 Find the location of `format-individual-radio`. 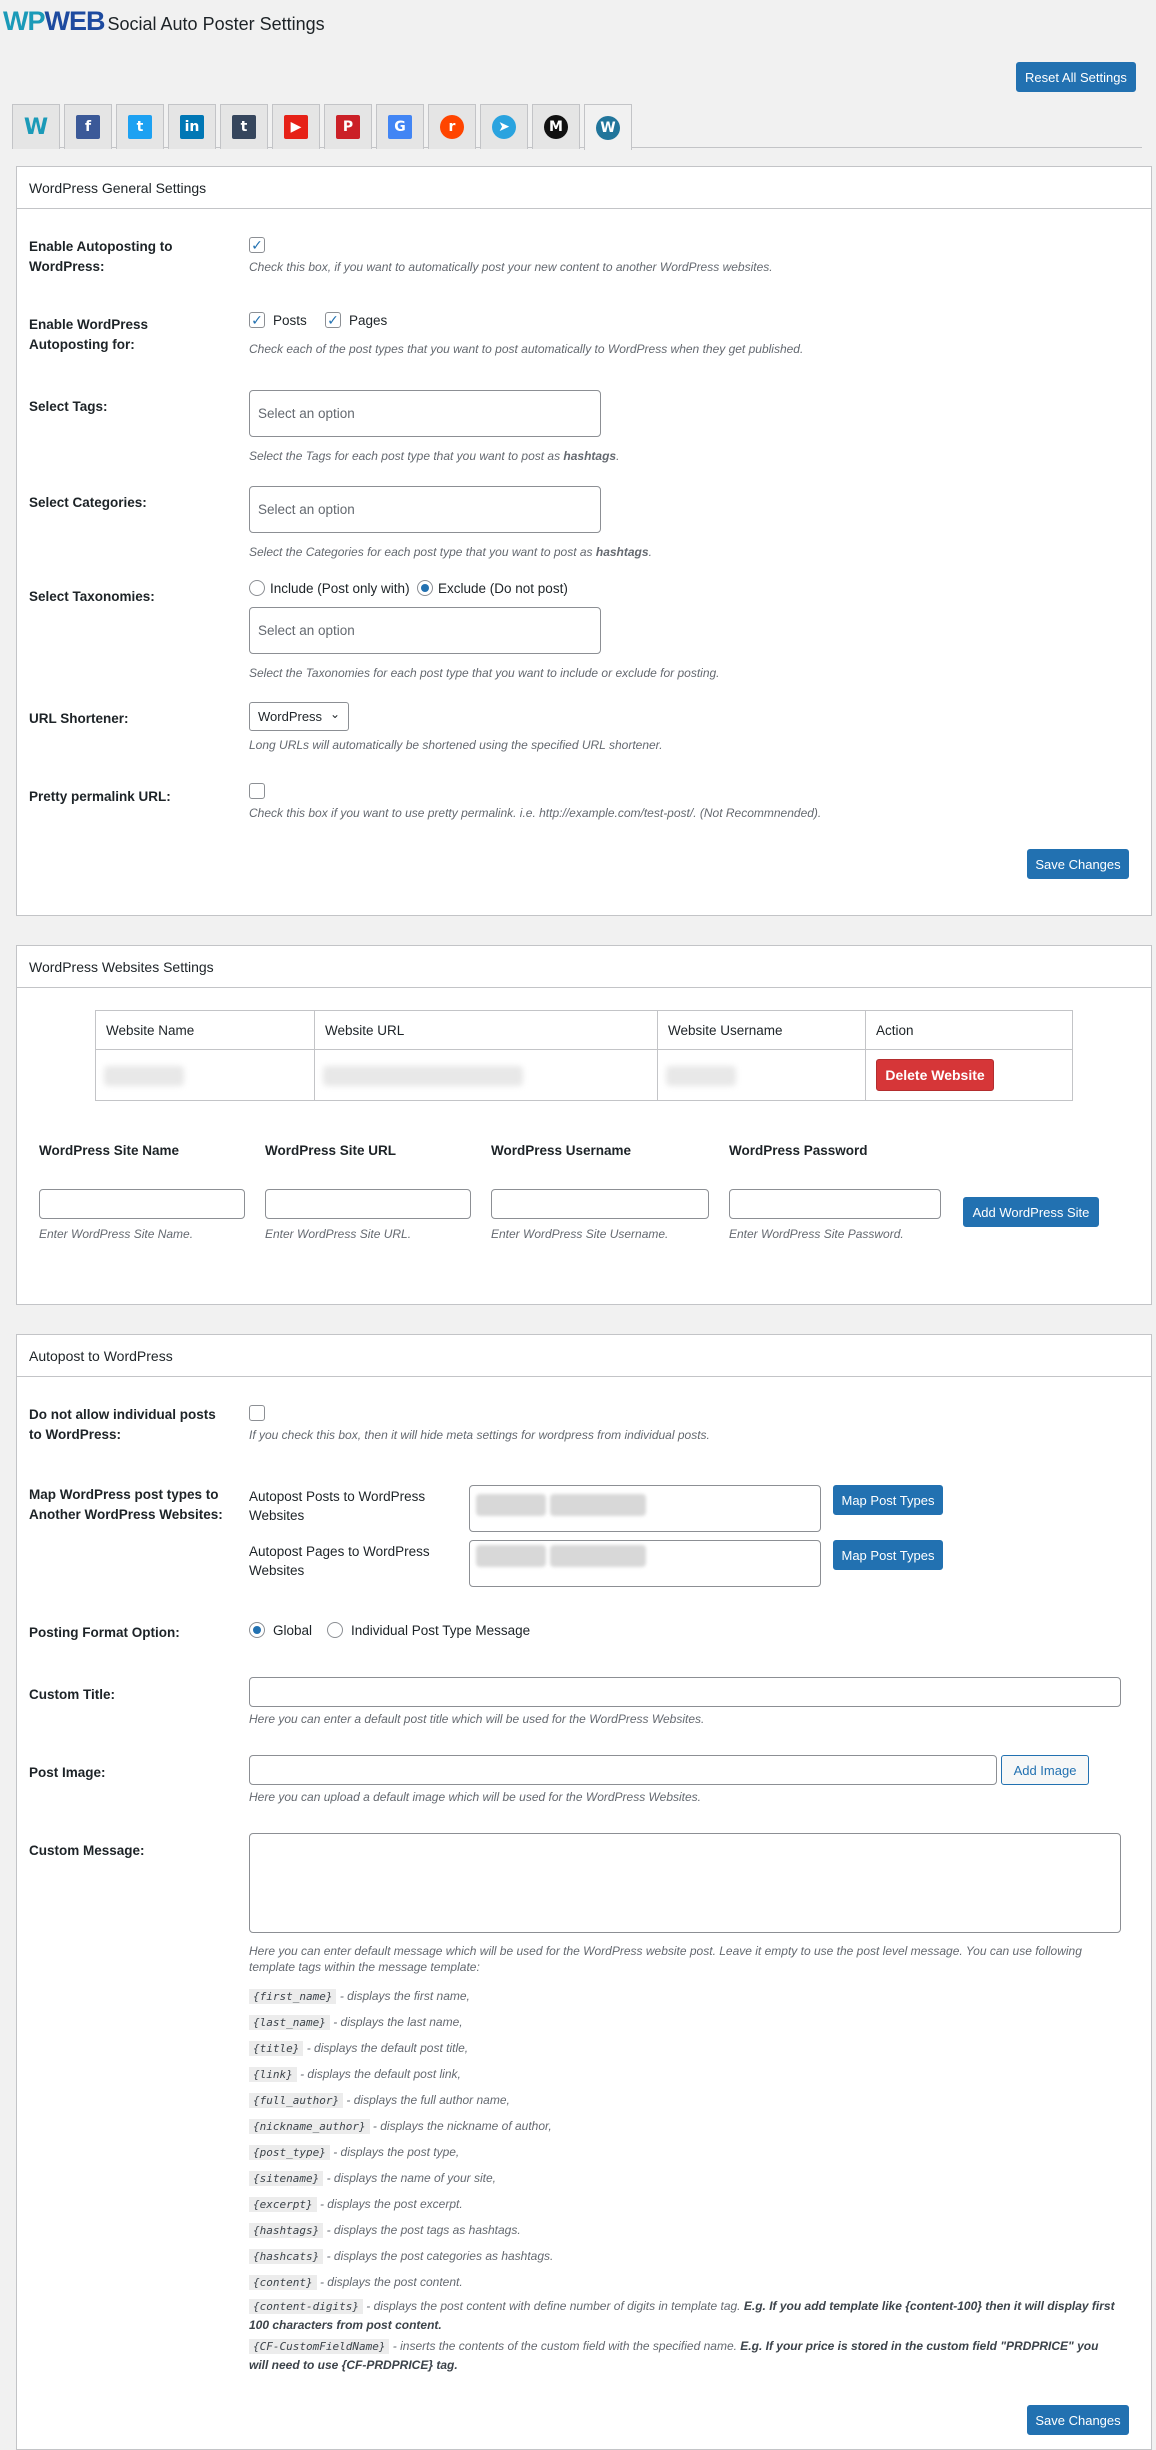

format-individual-radio is located at coordinates (335, 1630).